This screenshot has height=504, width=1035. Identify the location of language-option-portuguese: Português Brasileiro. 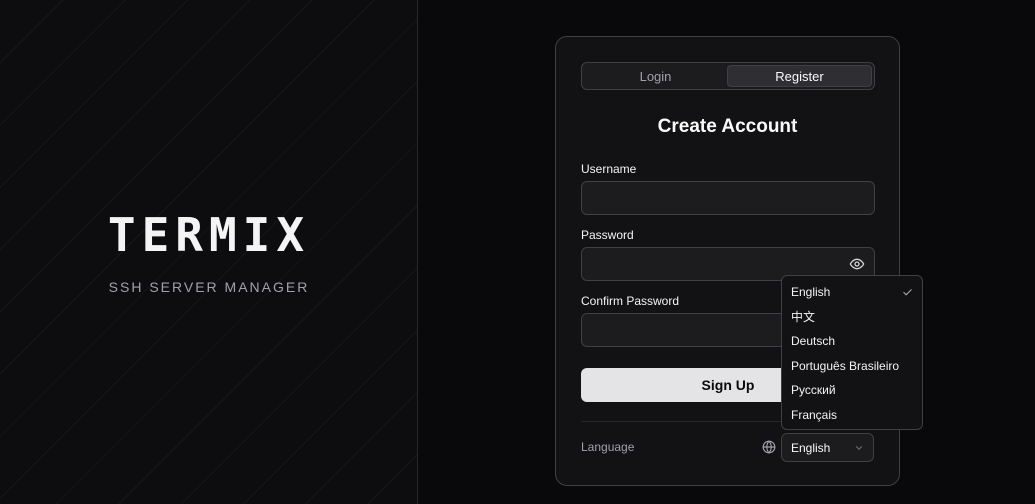
(852, 366).